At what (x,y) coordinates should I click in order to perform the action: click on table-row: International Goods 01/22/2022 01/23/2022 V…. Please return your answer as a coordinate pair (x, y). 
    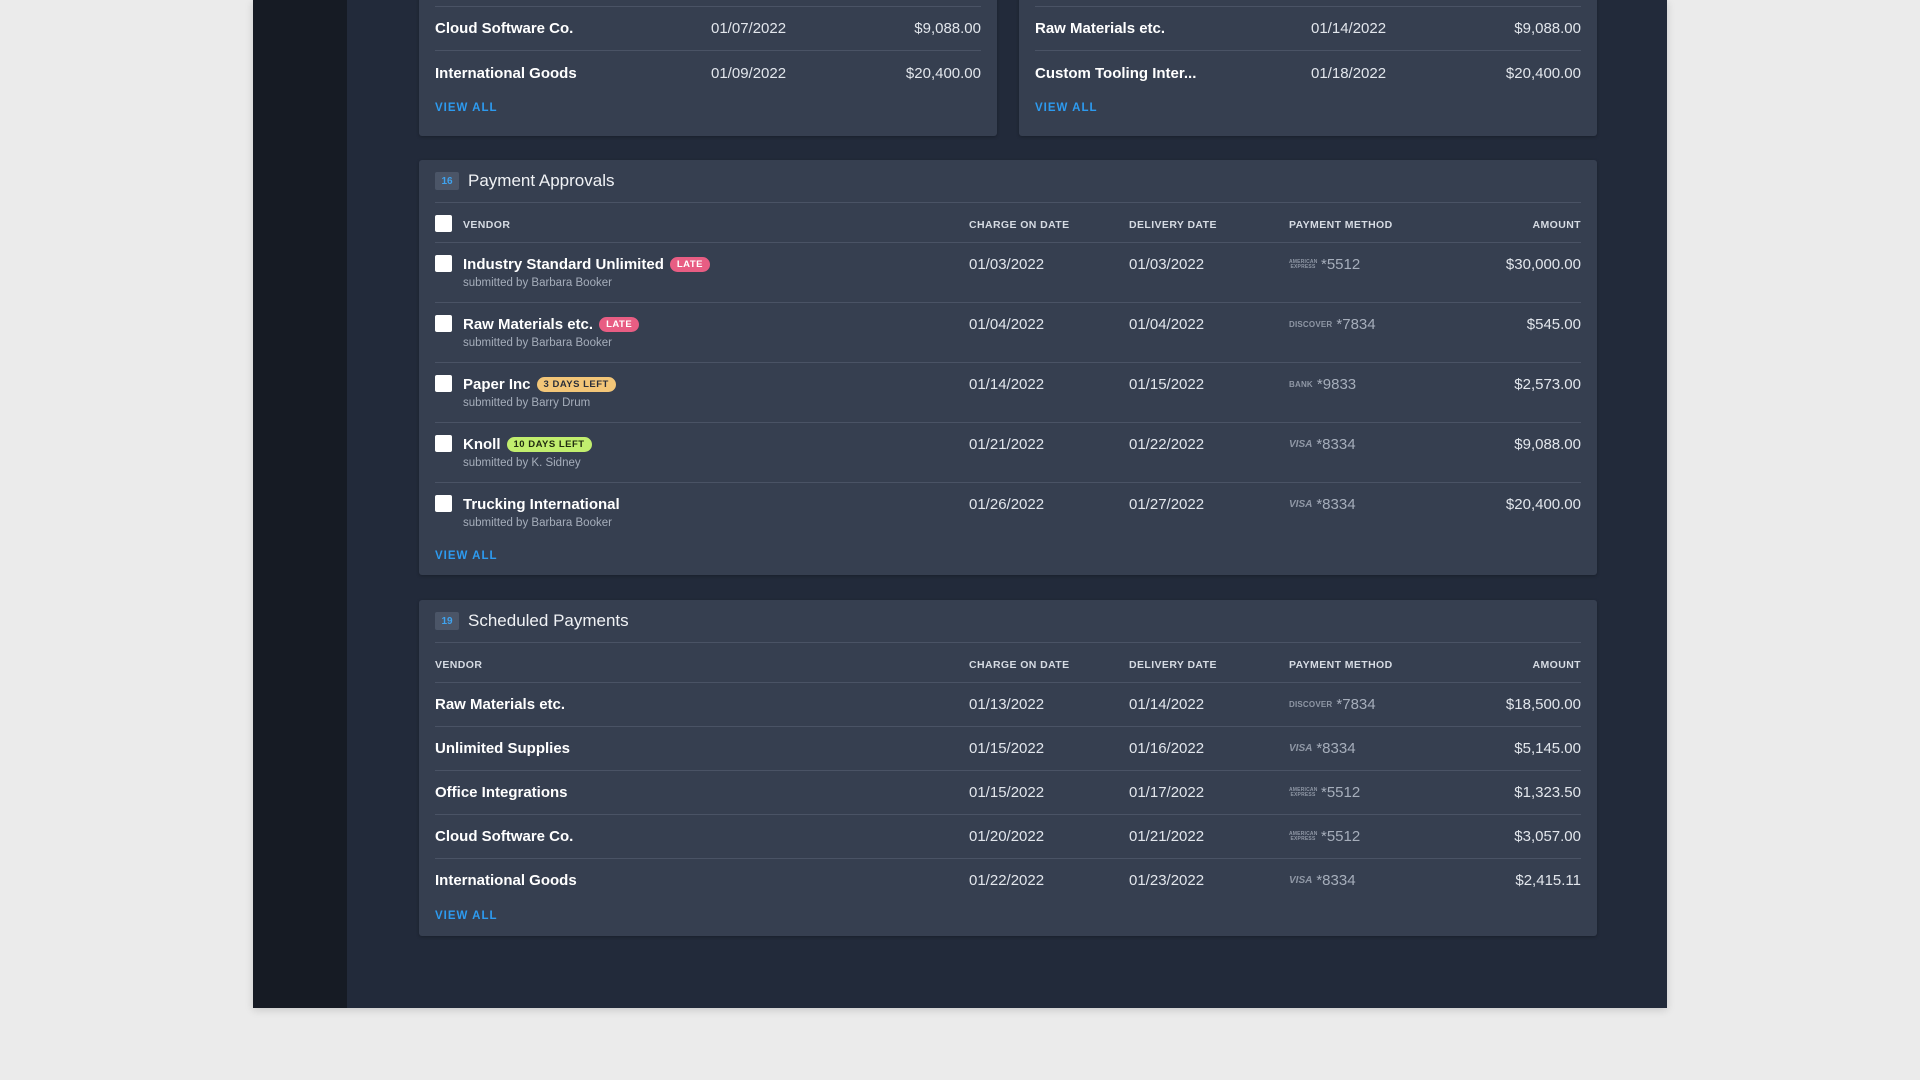
    Looking at the image, I should click on (1008, 881).